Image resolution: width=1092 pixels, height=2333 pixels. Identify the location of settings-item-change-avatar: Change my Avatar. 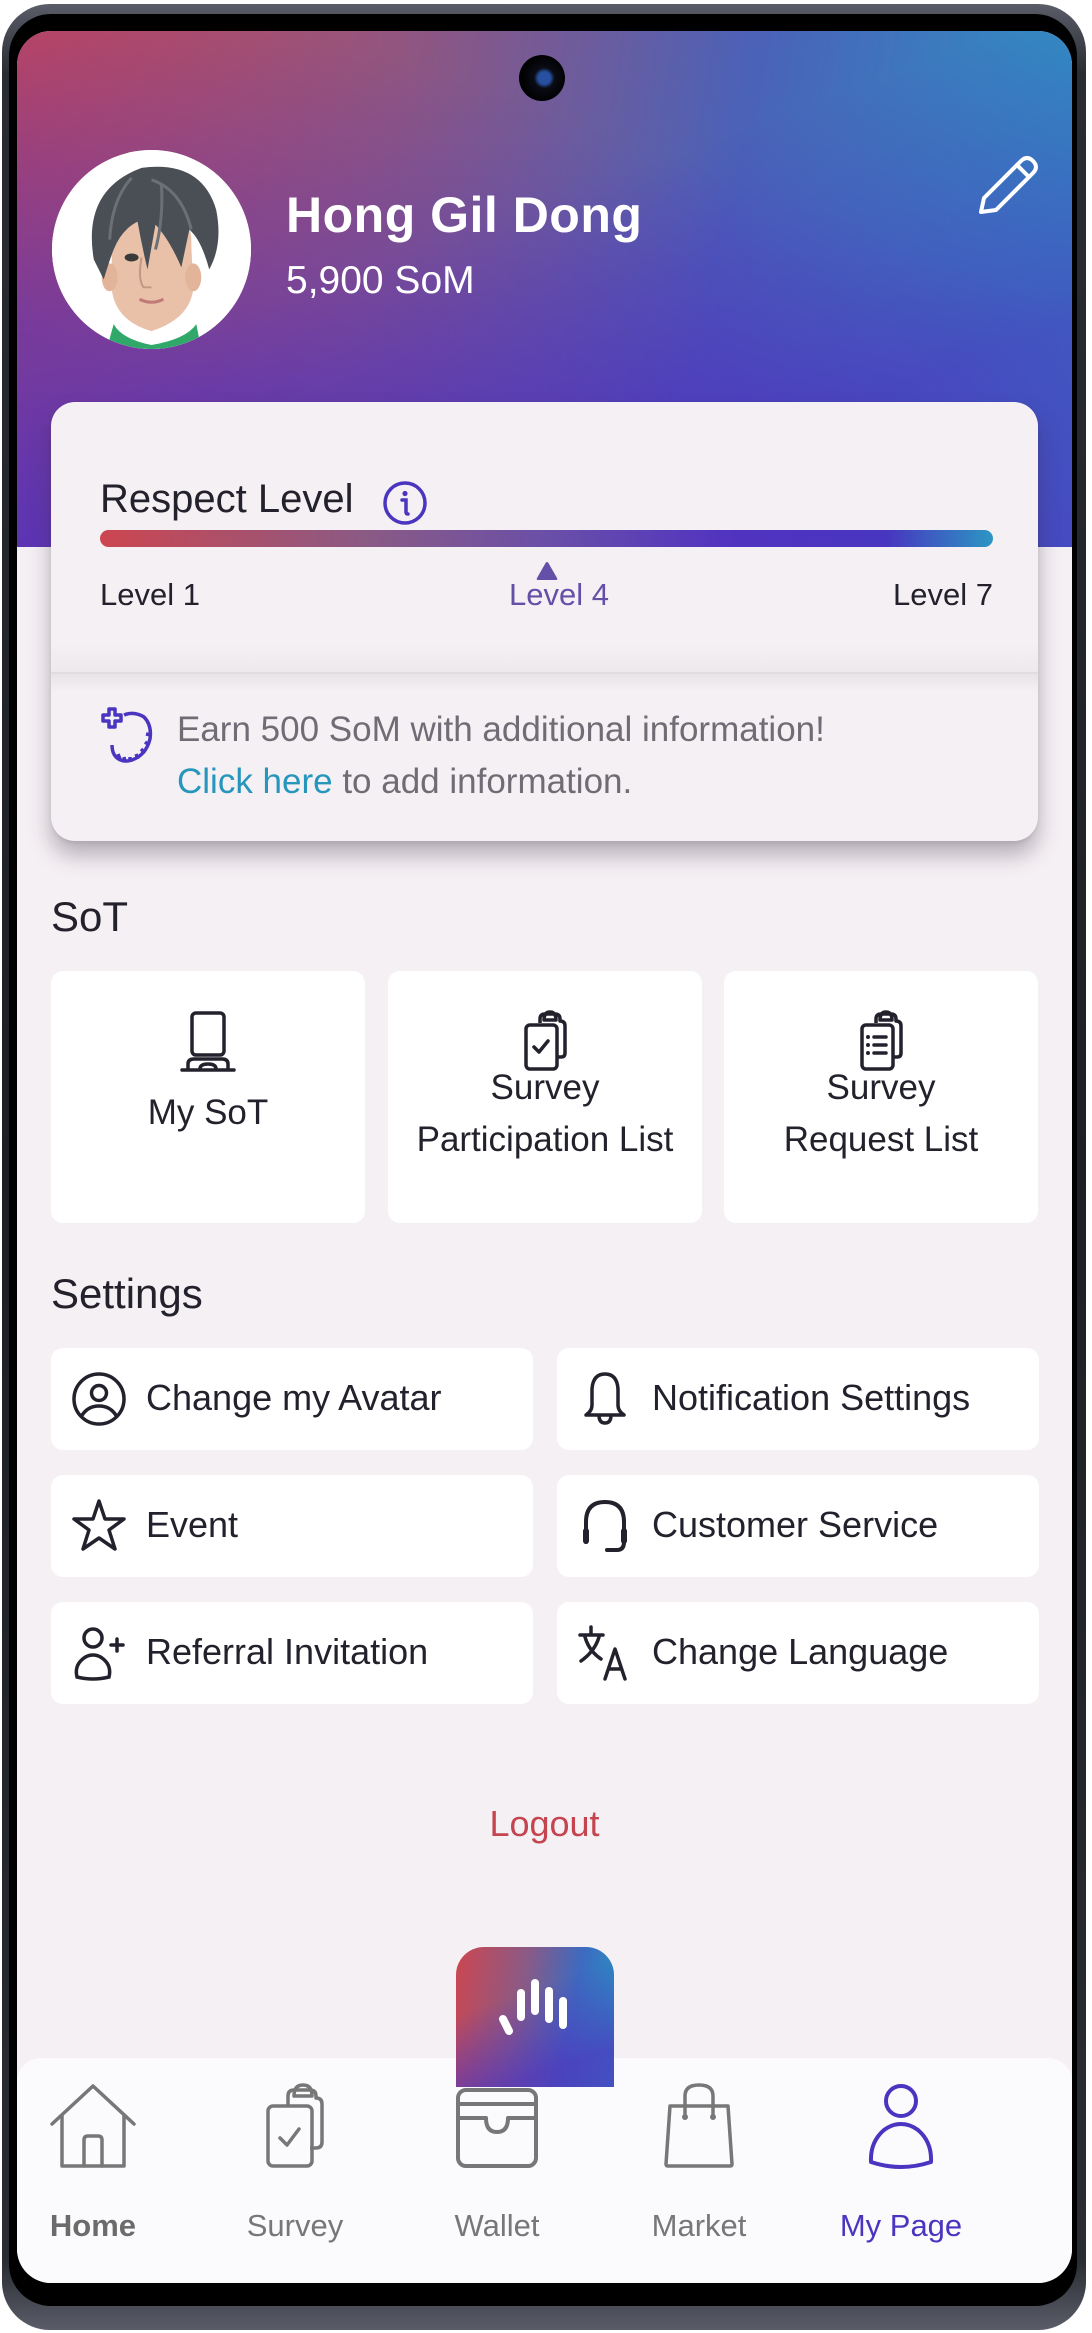
(292, 1399).